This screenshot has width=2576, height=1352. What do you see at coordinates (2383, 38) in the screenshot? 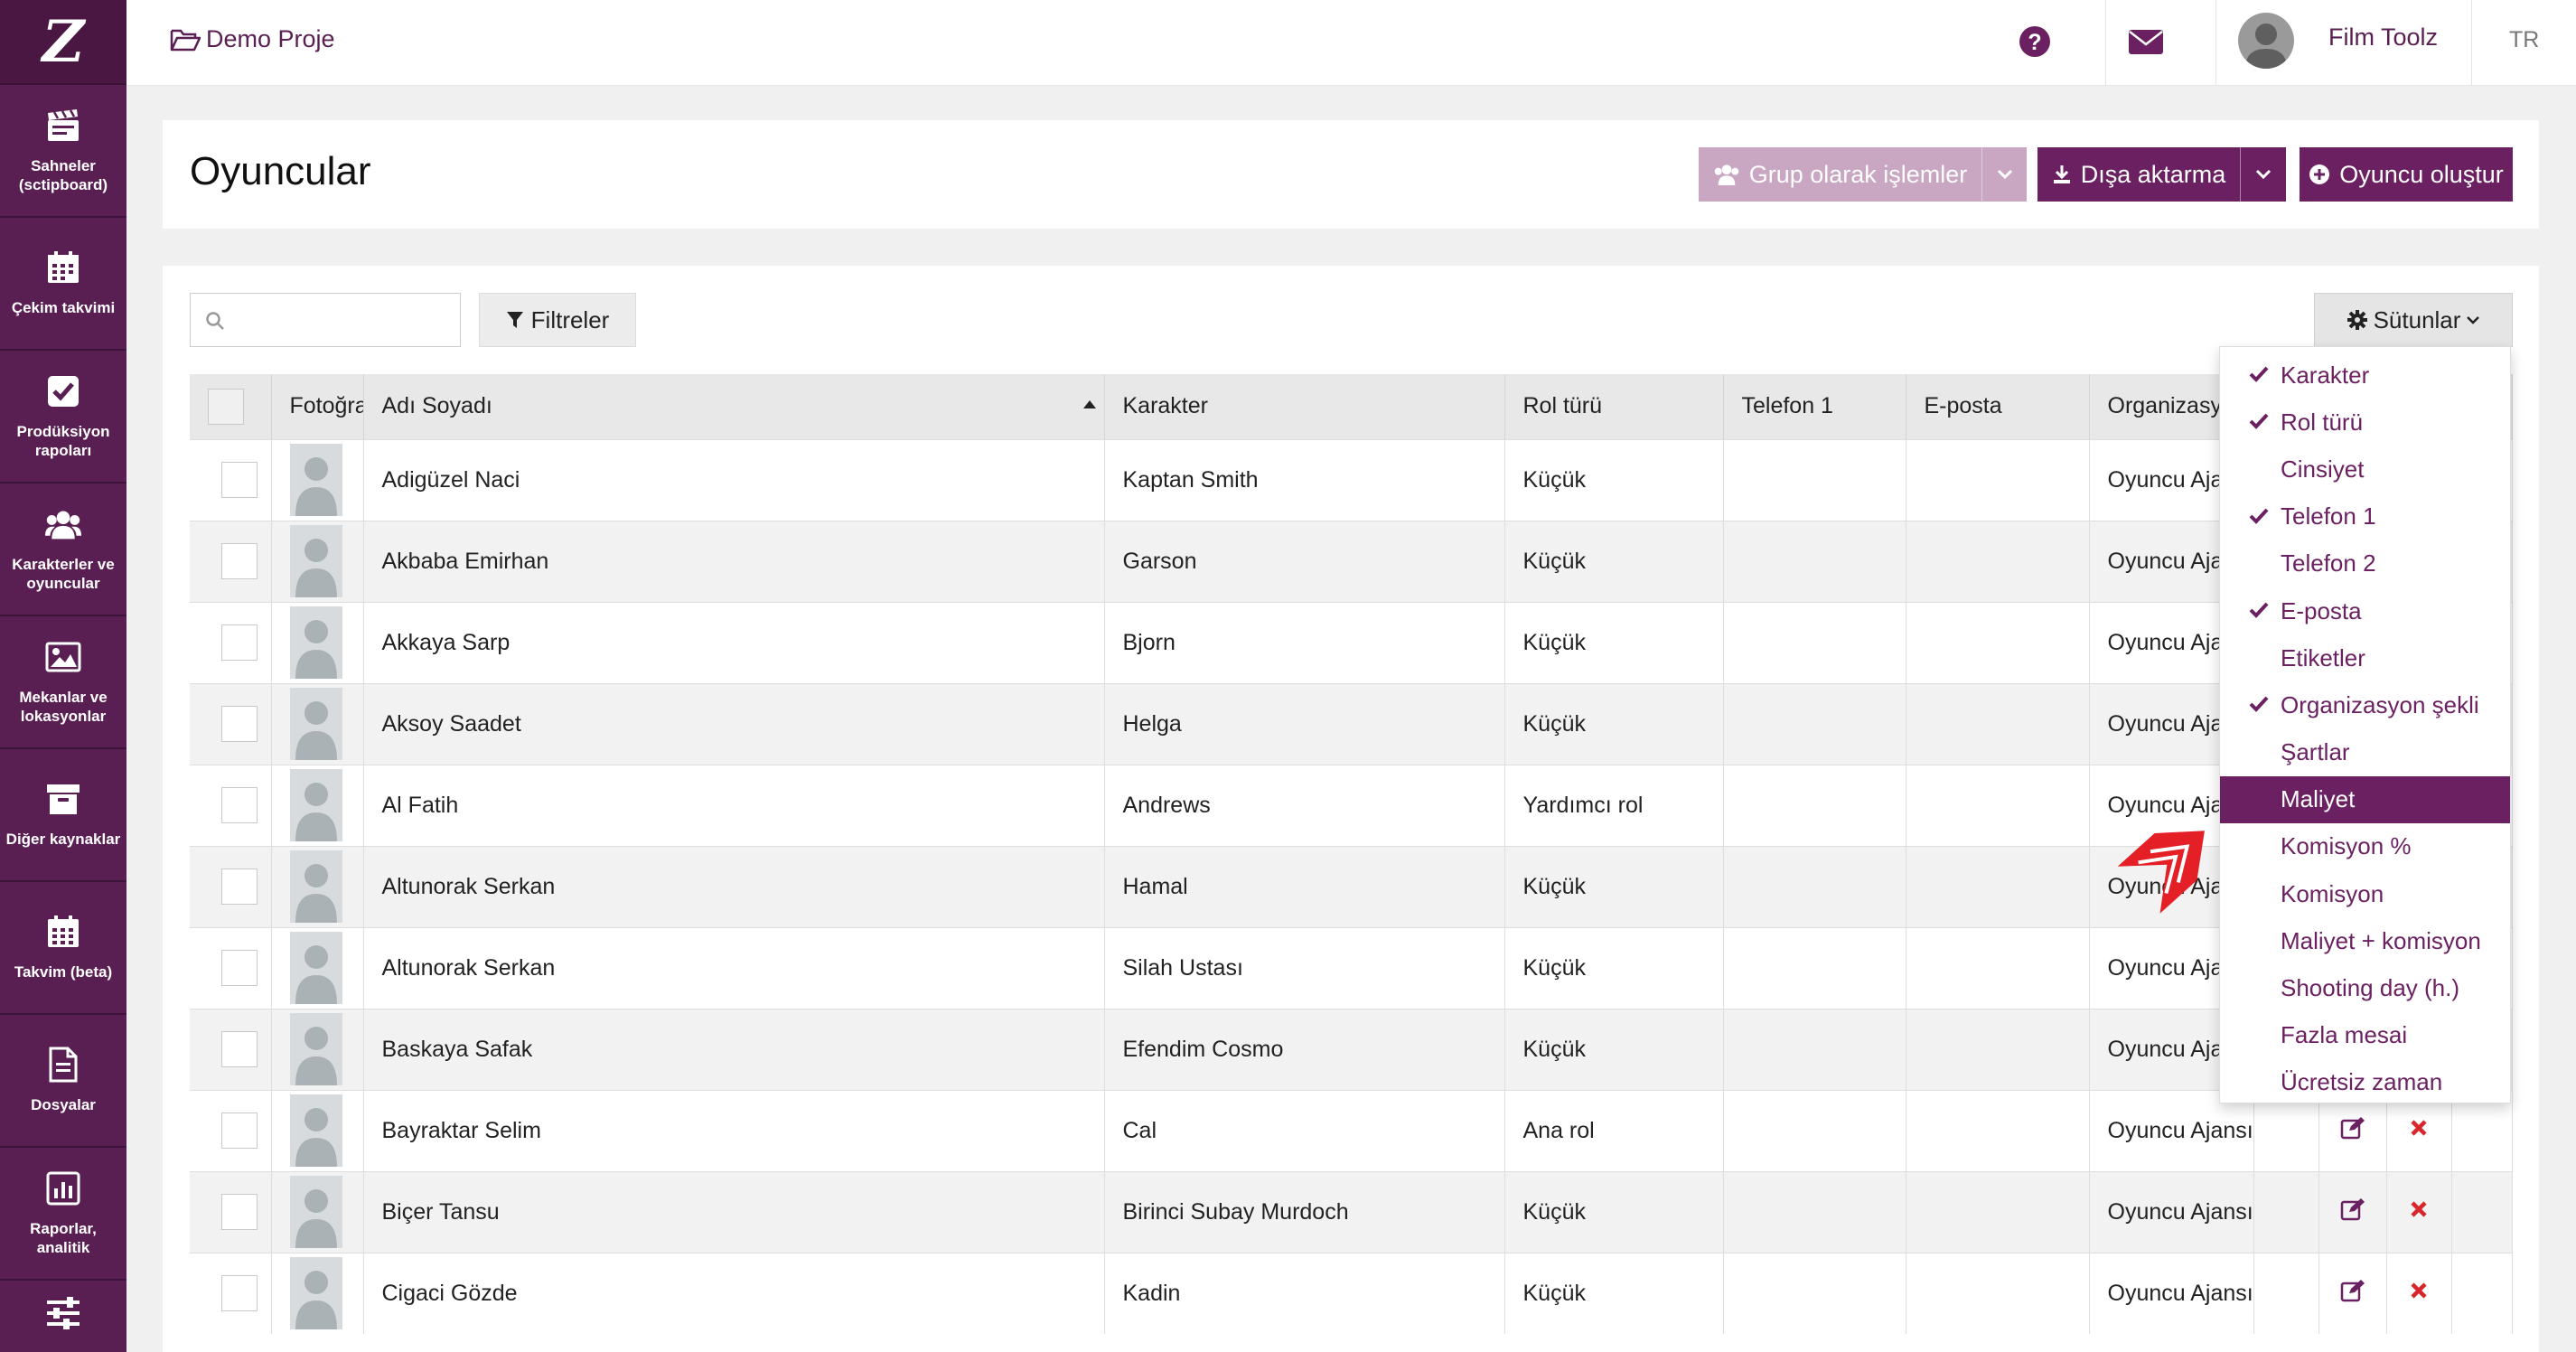
I see `user-name: Film Toolz` at bounding box center [2383, 38].